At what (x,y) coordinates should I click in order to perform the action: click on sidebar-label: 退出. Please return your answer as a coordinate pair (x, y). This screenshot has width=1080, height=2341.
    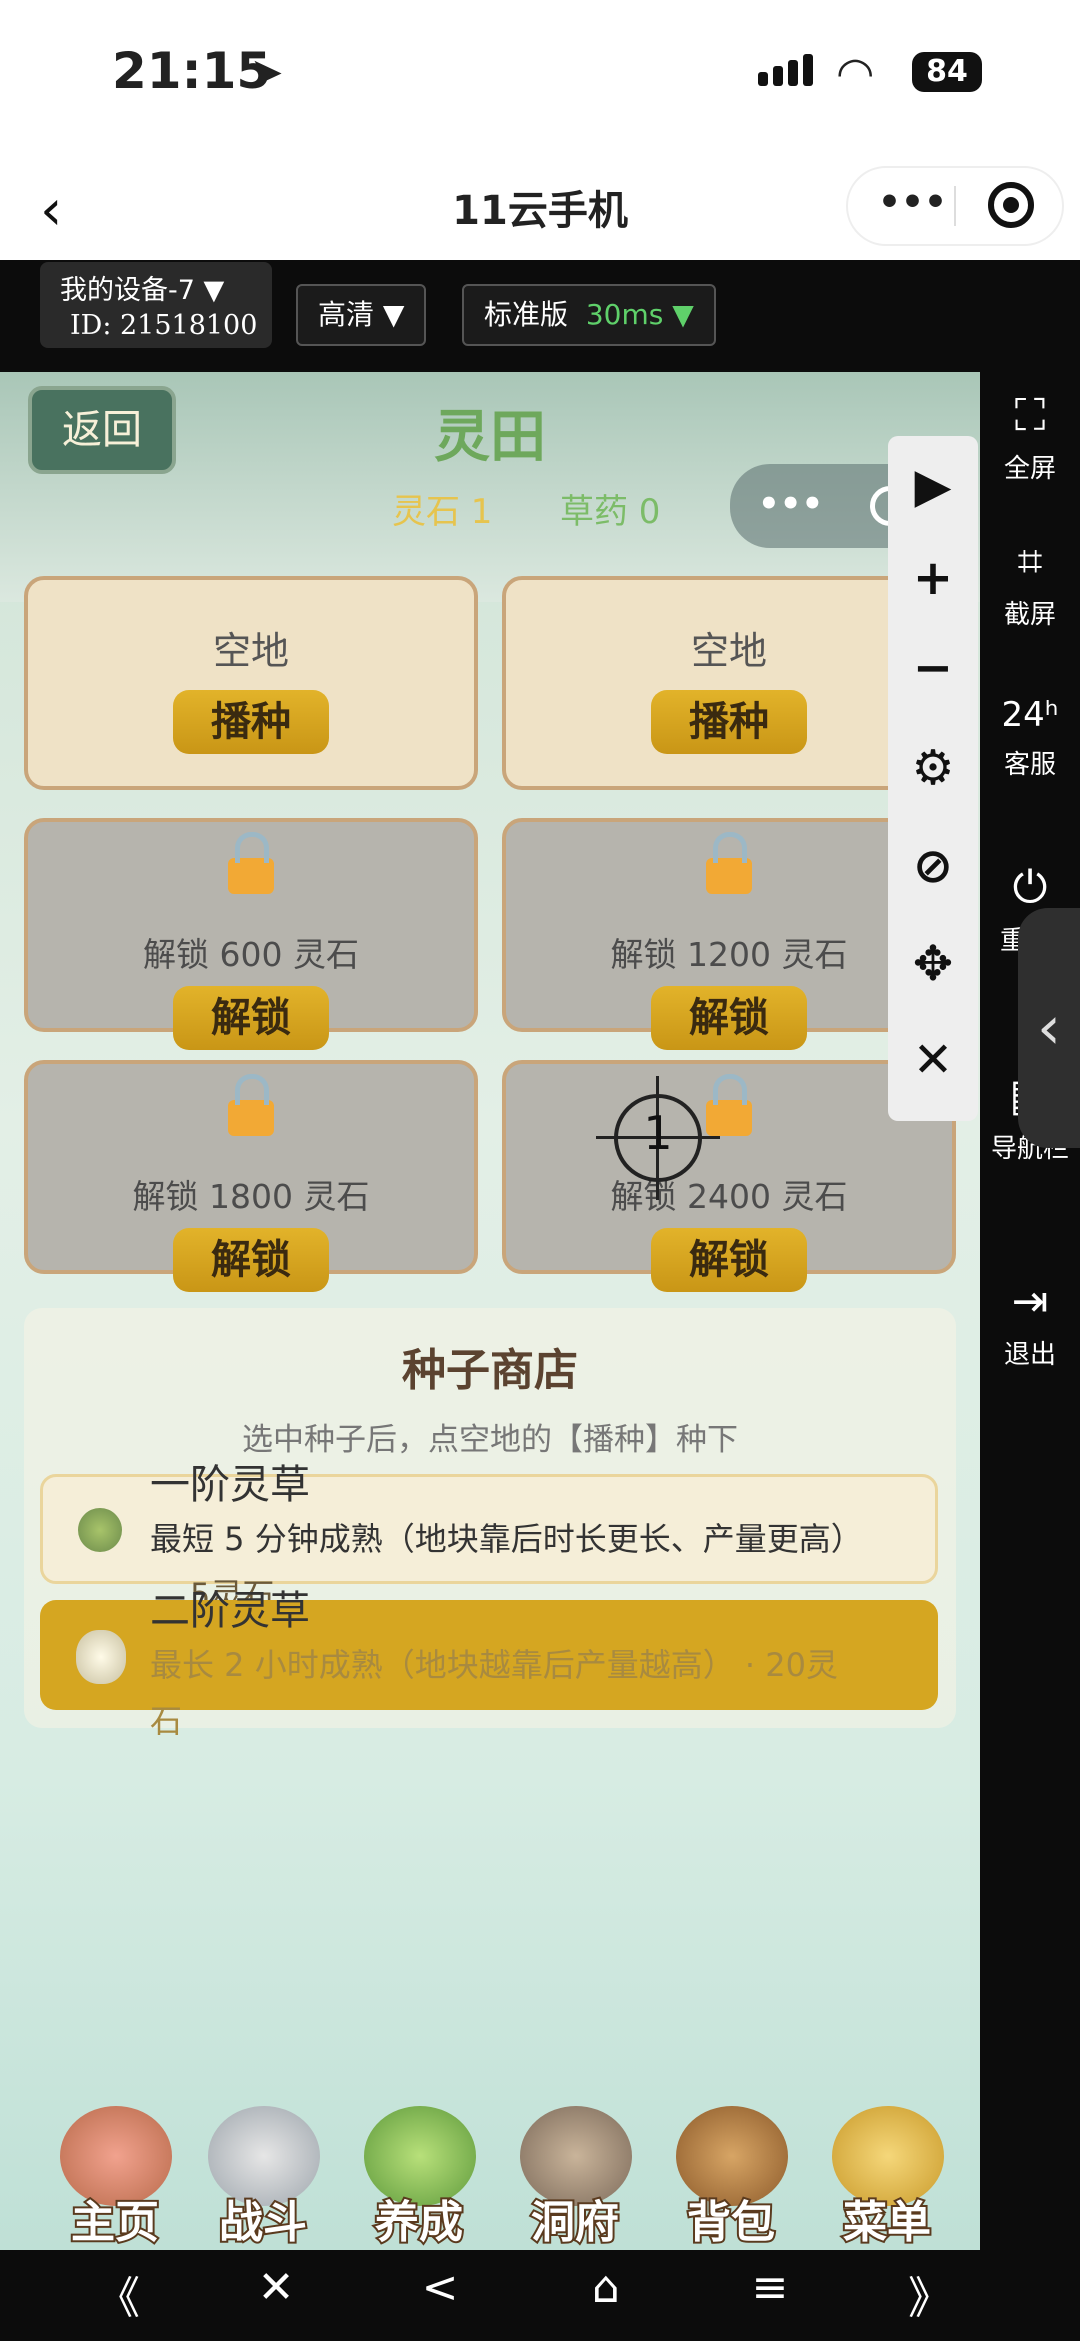
    Looking at the image, I should click on (1029, 1355).